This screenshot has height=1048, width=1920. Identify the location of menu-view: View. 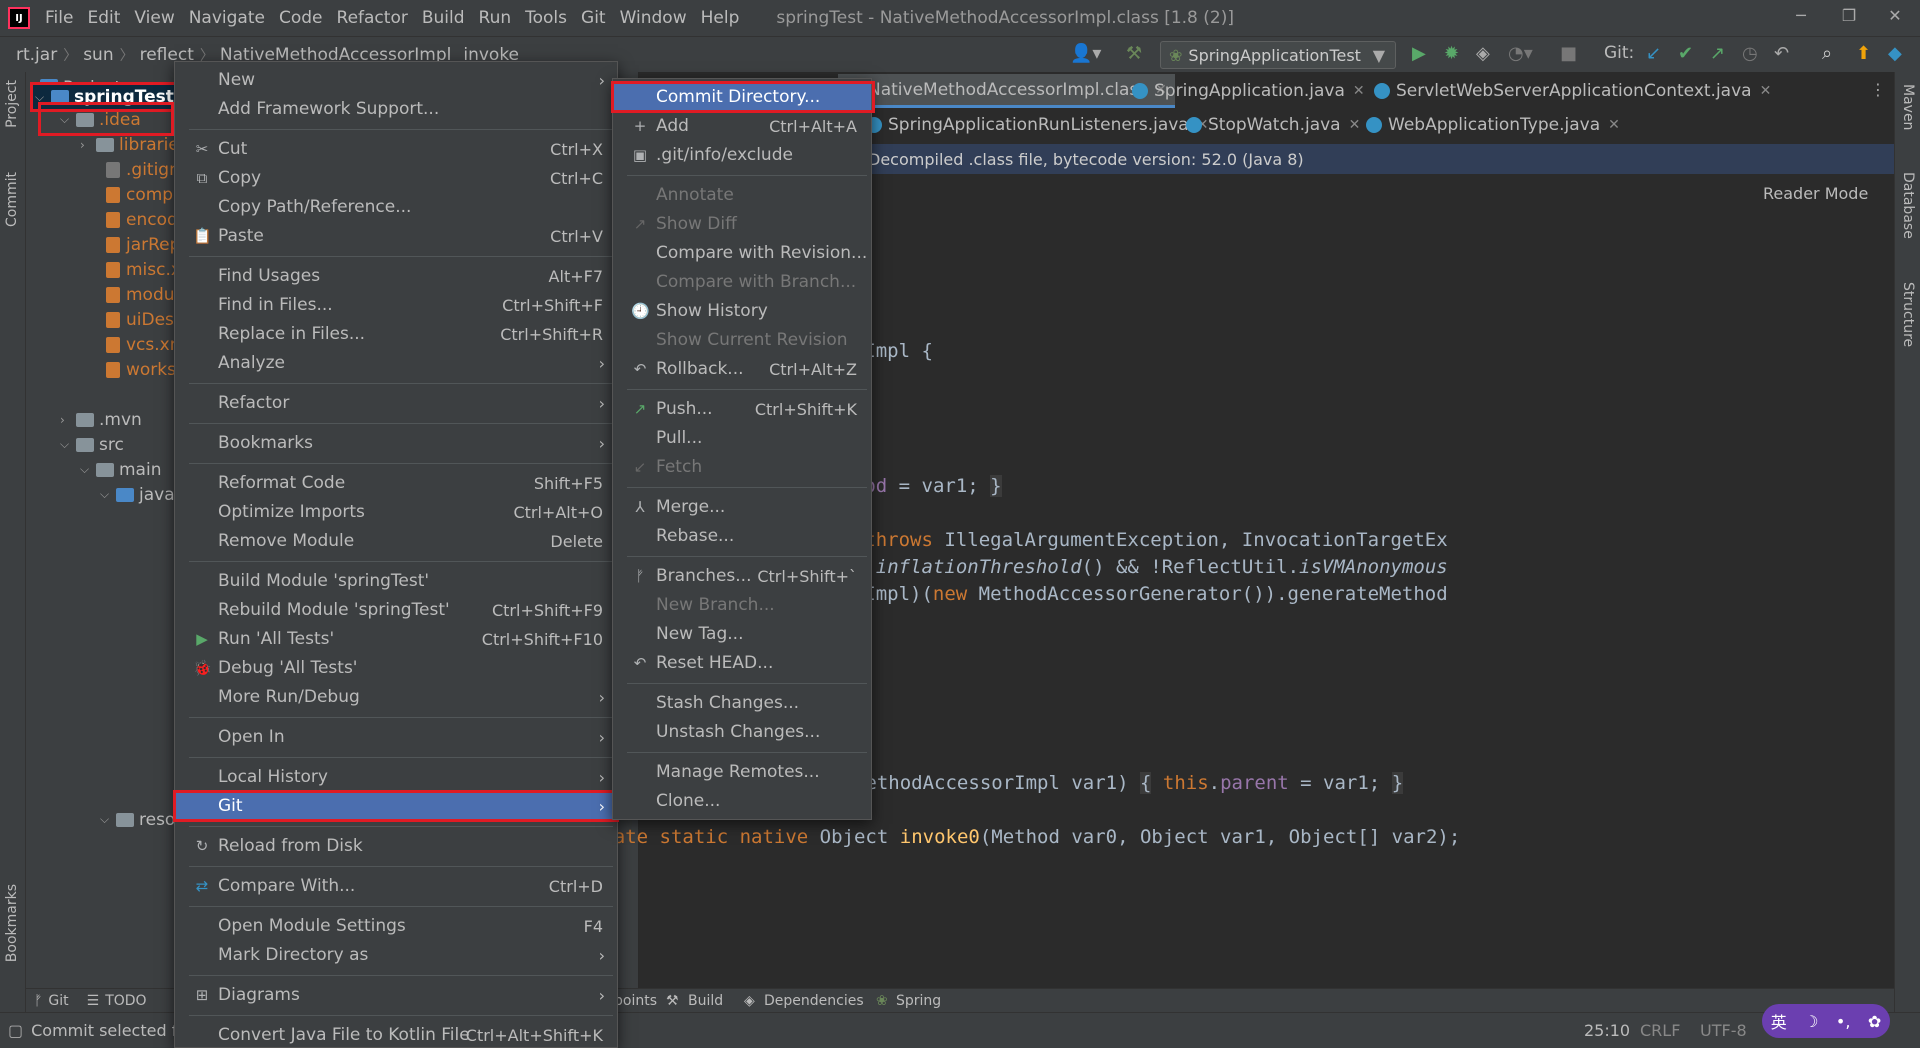
(154, 18).